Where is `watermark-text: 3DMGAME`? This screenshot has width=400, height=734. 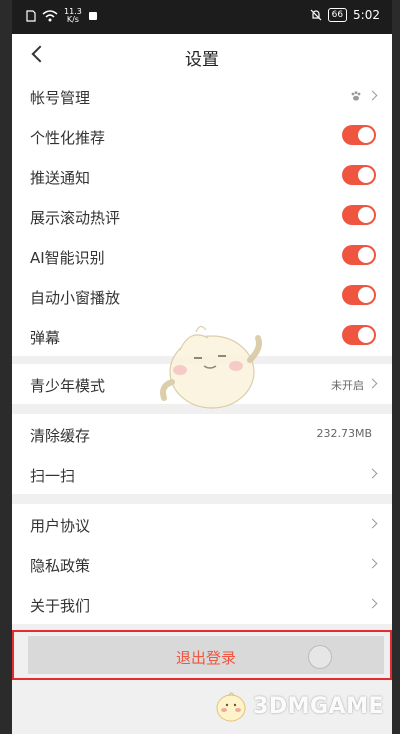 watermark-text: 3DMGAME is located at coordinates (318, 706).